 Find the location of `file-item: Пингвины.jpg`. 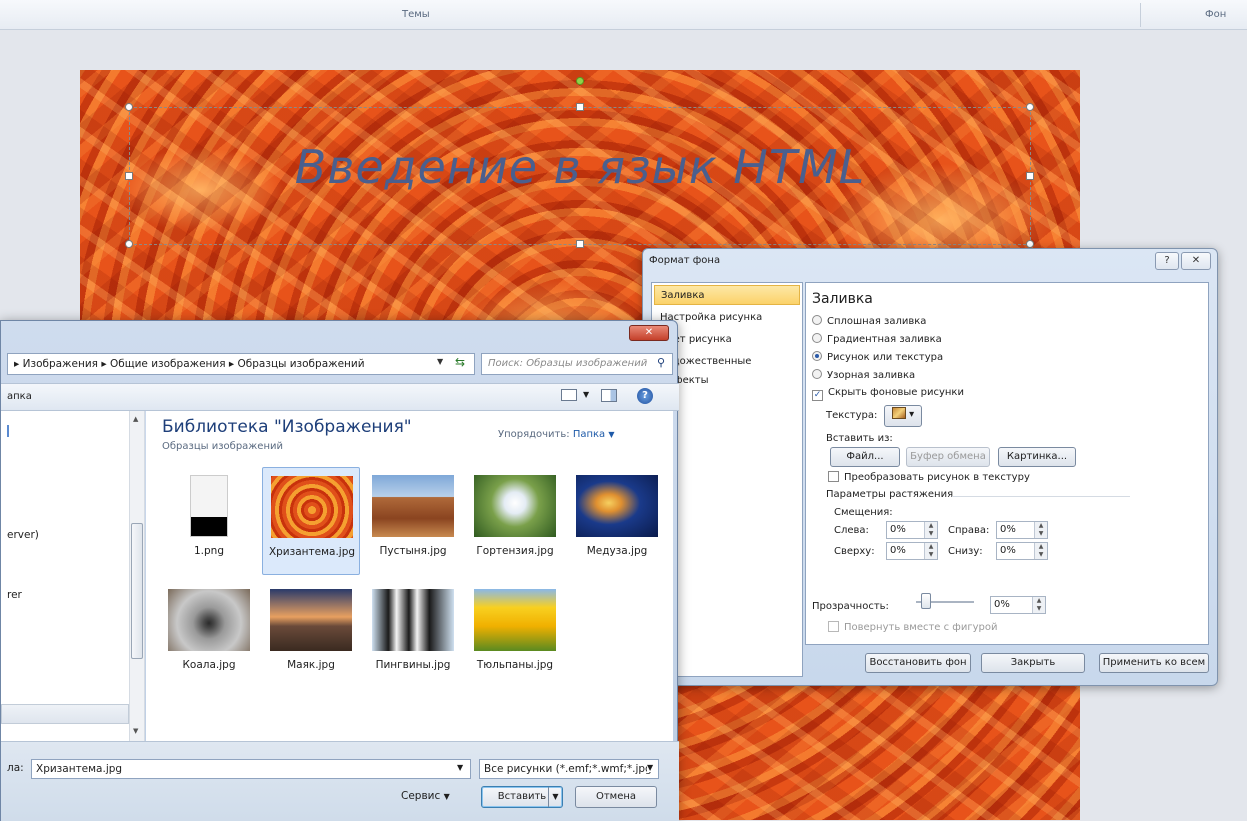

file-item: Пингвины.jpg is located at coordinates (413, 635).